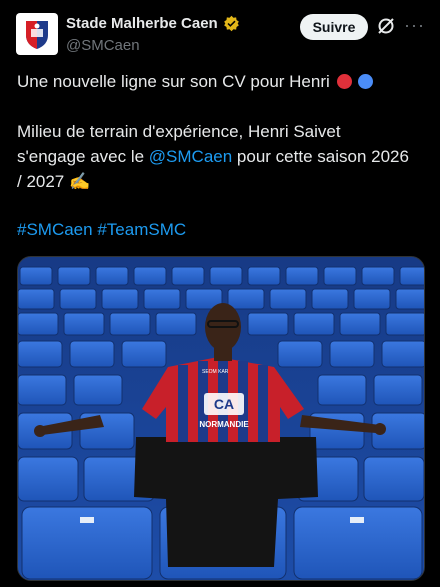  Describe the element at coordinates (54, 181) in the screenshot. I see `tweet-para-2c: / 2027 ✍️` at that location.